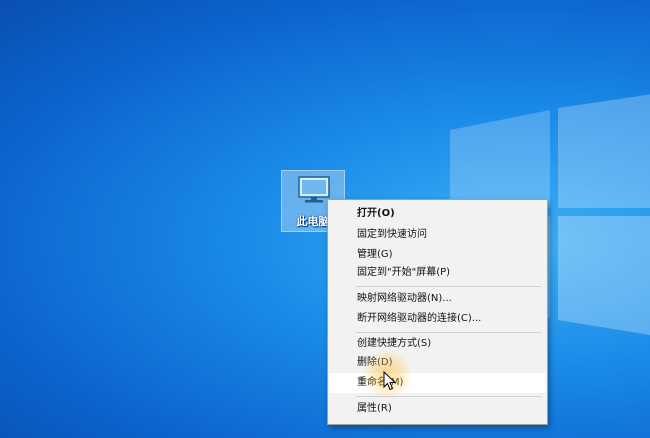 The image size is (650, 438). I want to click on menu-item-pin-to-start: 固定到"开始"屏幕(P), so click(437, 273).